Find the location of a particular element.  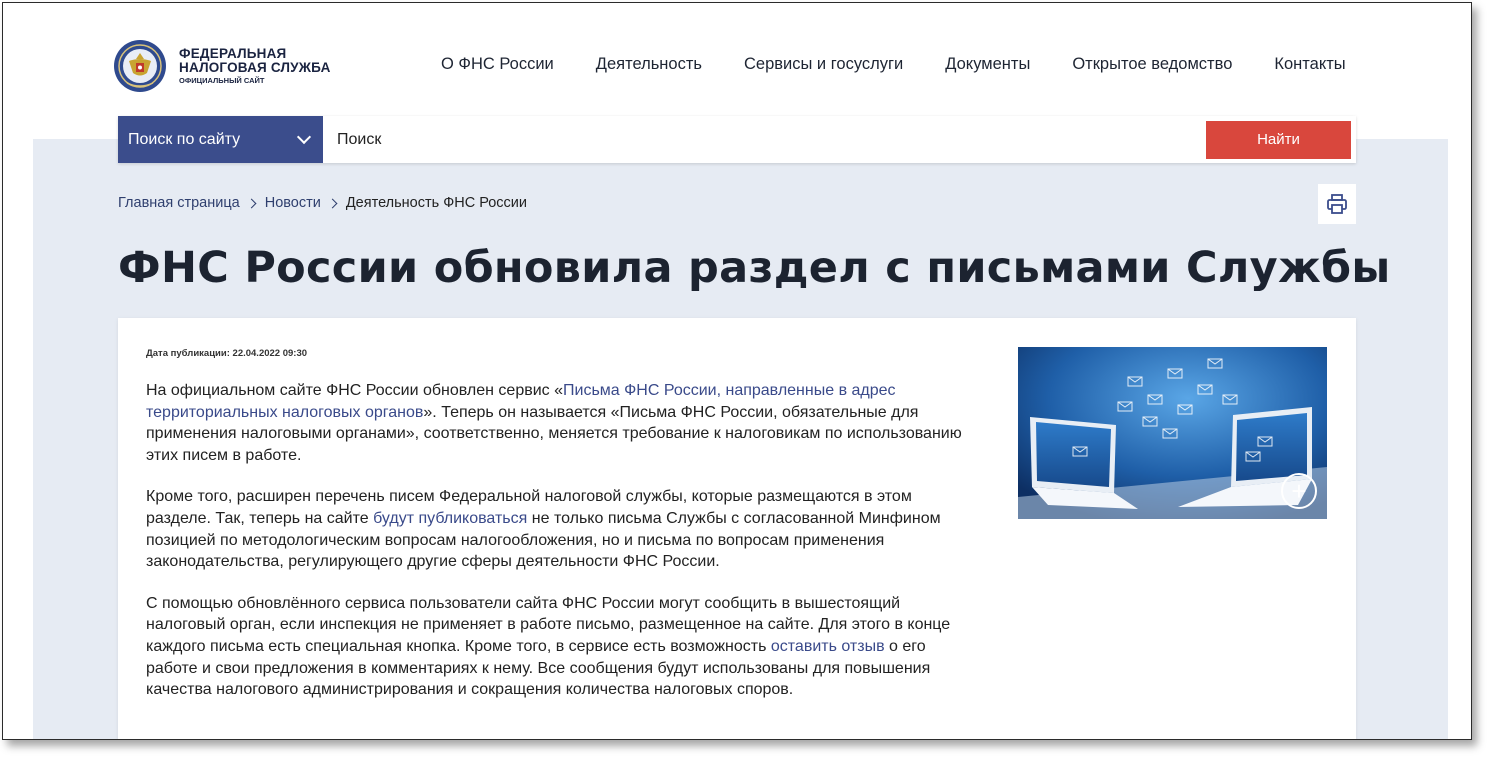

pubdate-value: 22.04.2022 09:30 is located at coordinates (270, 353).